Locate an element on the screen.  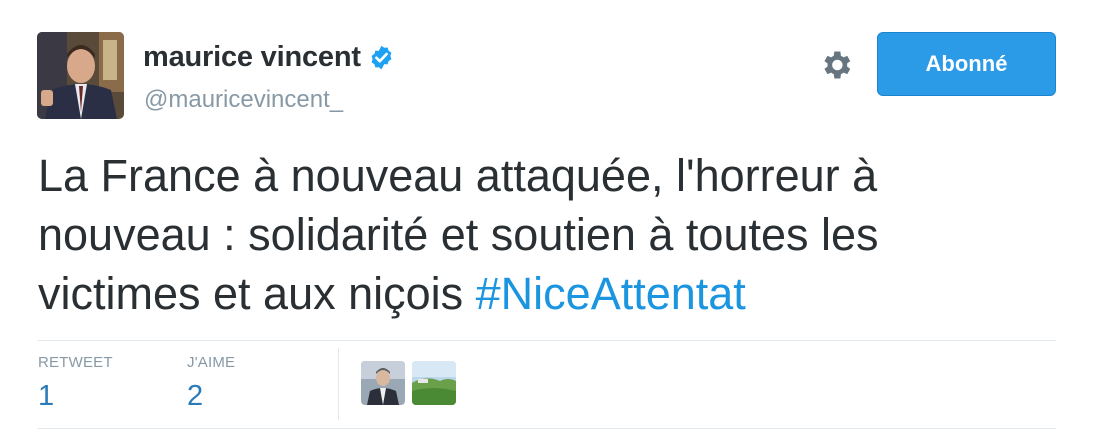
author-display-name: maurice vincent is located at coordinates (252, 57).